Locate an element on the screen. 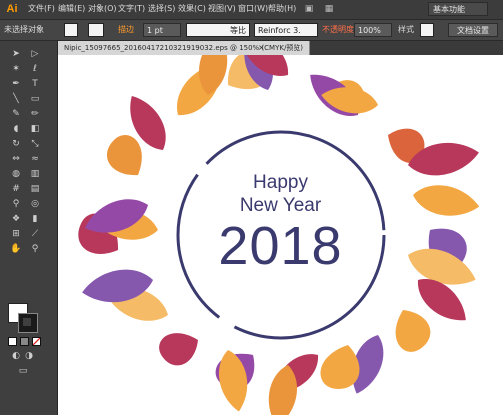 This screenshot has height=415, width=503. opacity-field: 100% is located at coordinates (373, 30).